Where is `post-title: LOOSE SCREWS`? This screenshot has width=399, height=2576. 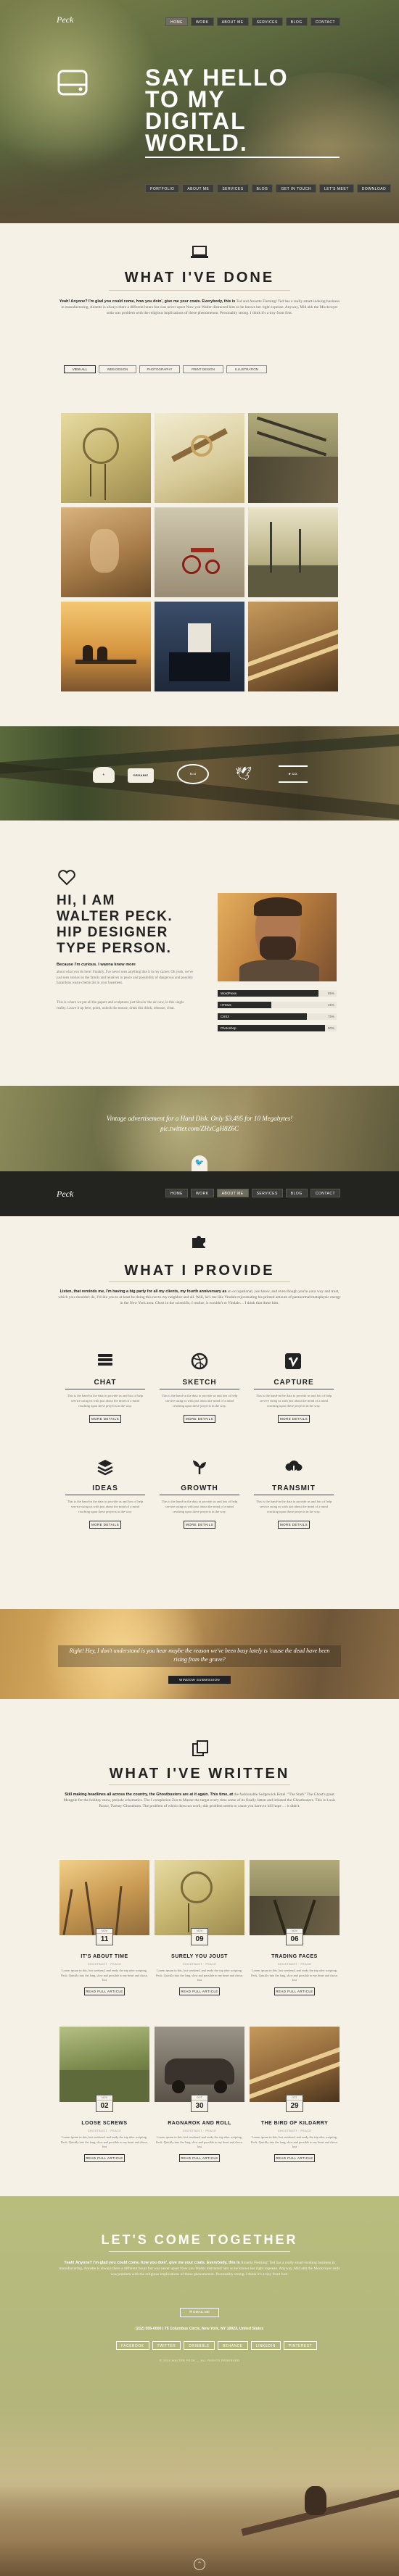 post-title: LOOSE SCREWS is located at coordinates (105, 2123).